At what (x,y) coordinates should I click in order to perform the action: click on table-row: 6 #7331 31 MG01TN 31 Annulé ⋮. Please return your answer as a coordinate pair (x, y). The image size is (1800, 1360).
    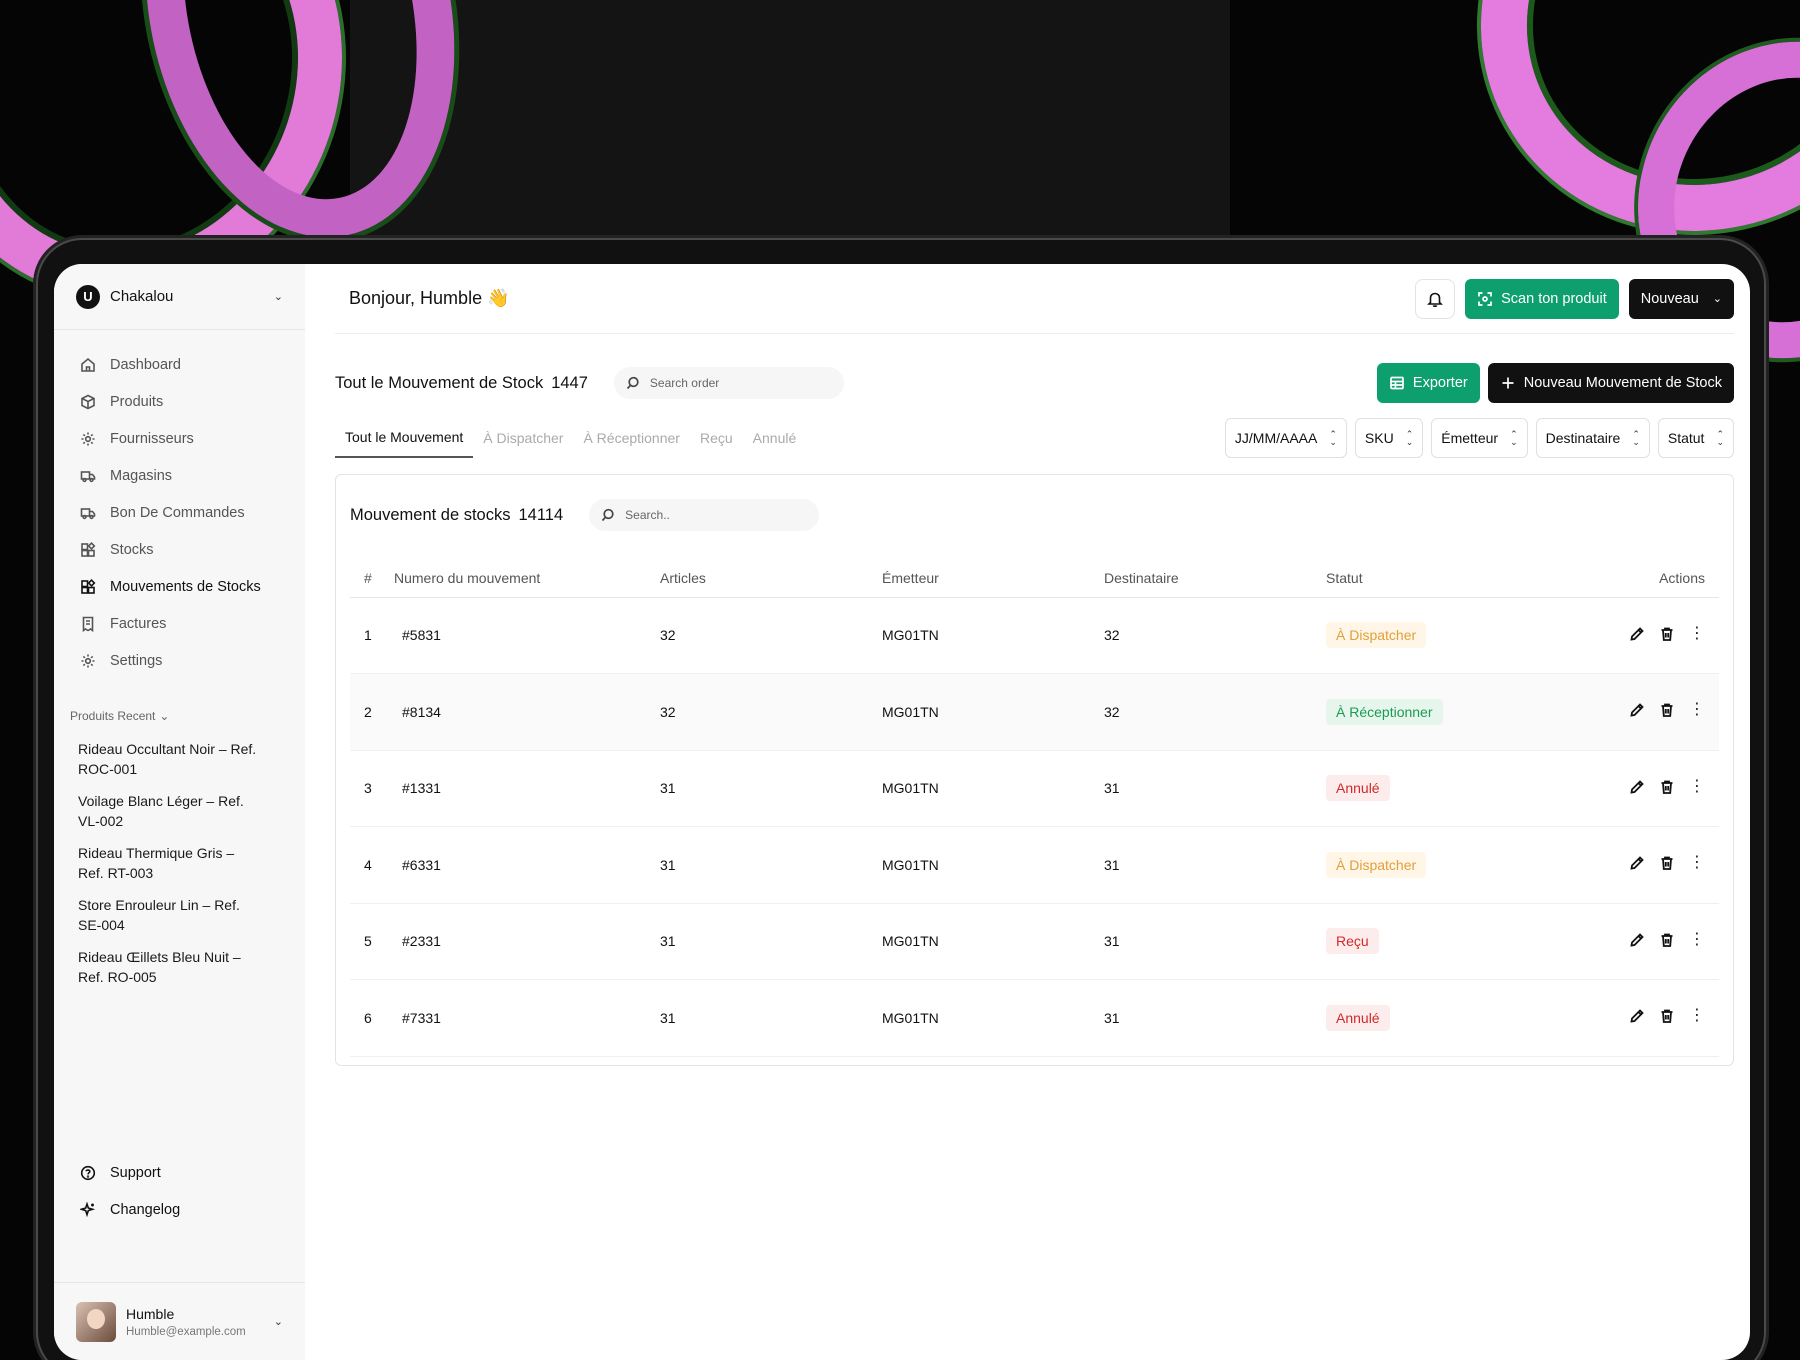
    Looking at the image, I should click on (1034, 1018).